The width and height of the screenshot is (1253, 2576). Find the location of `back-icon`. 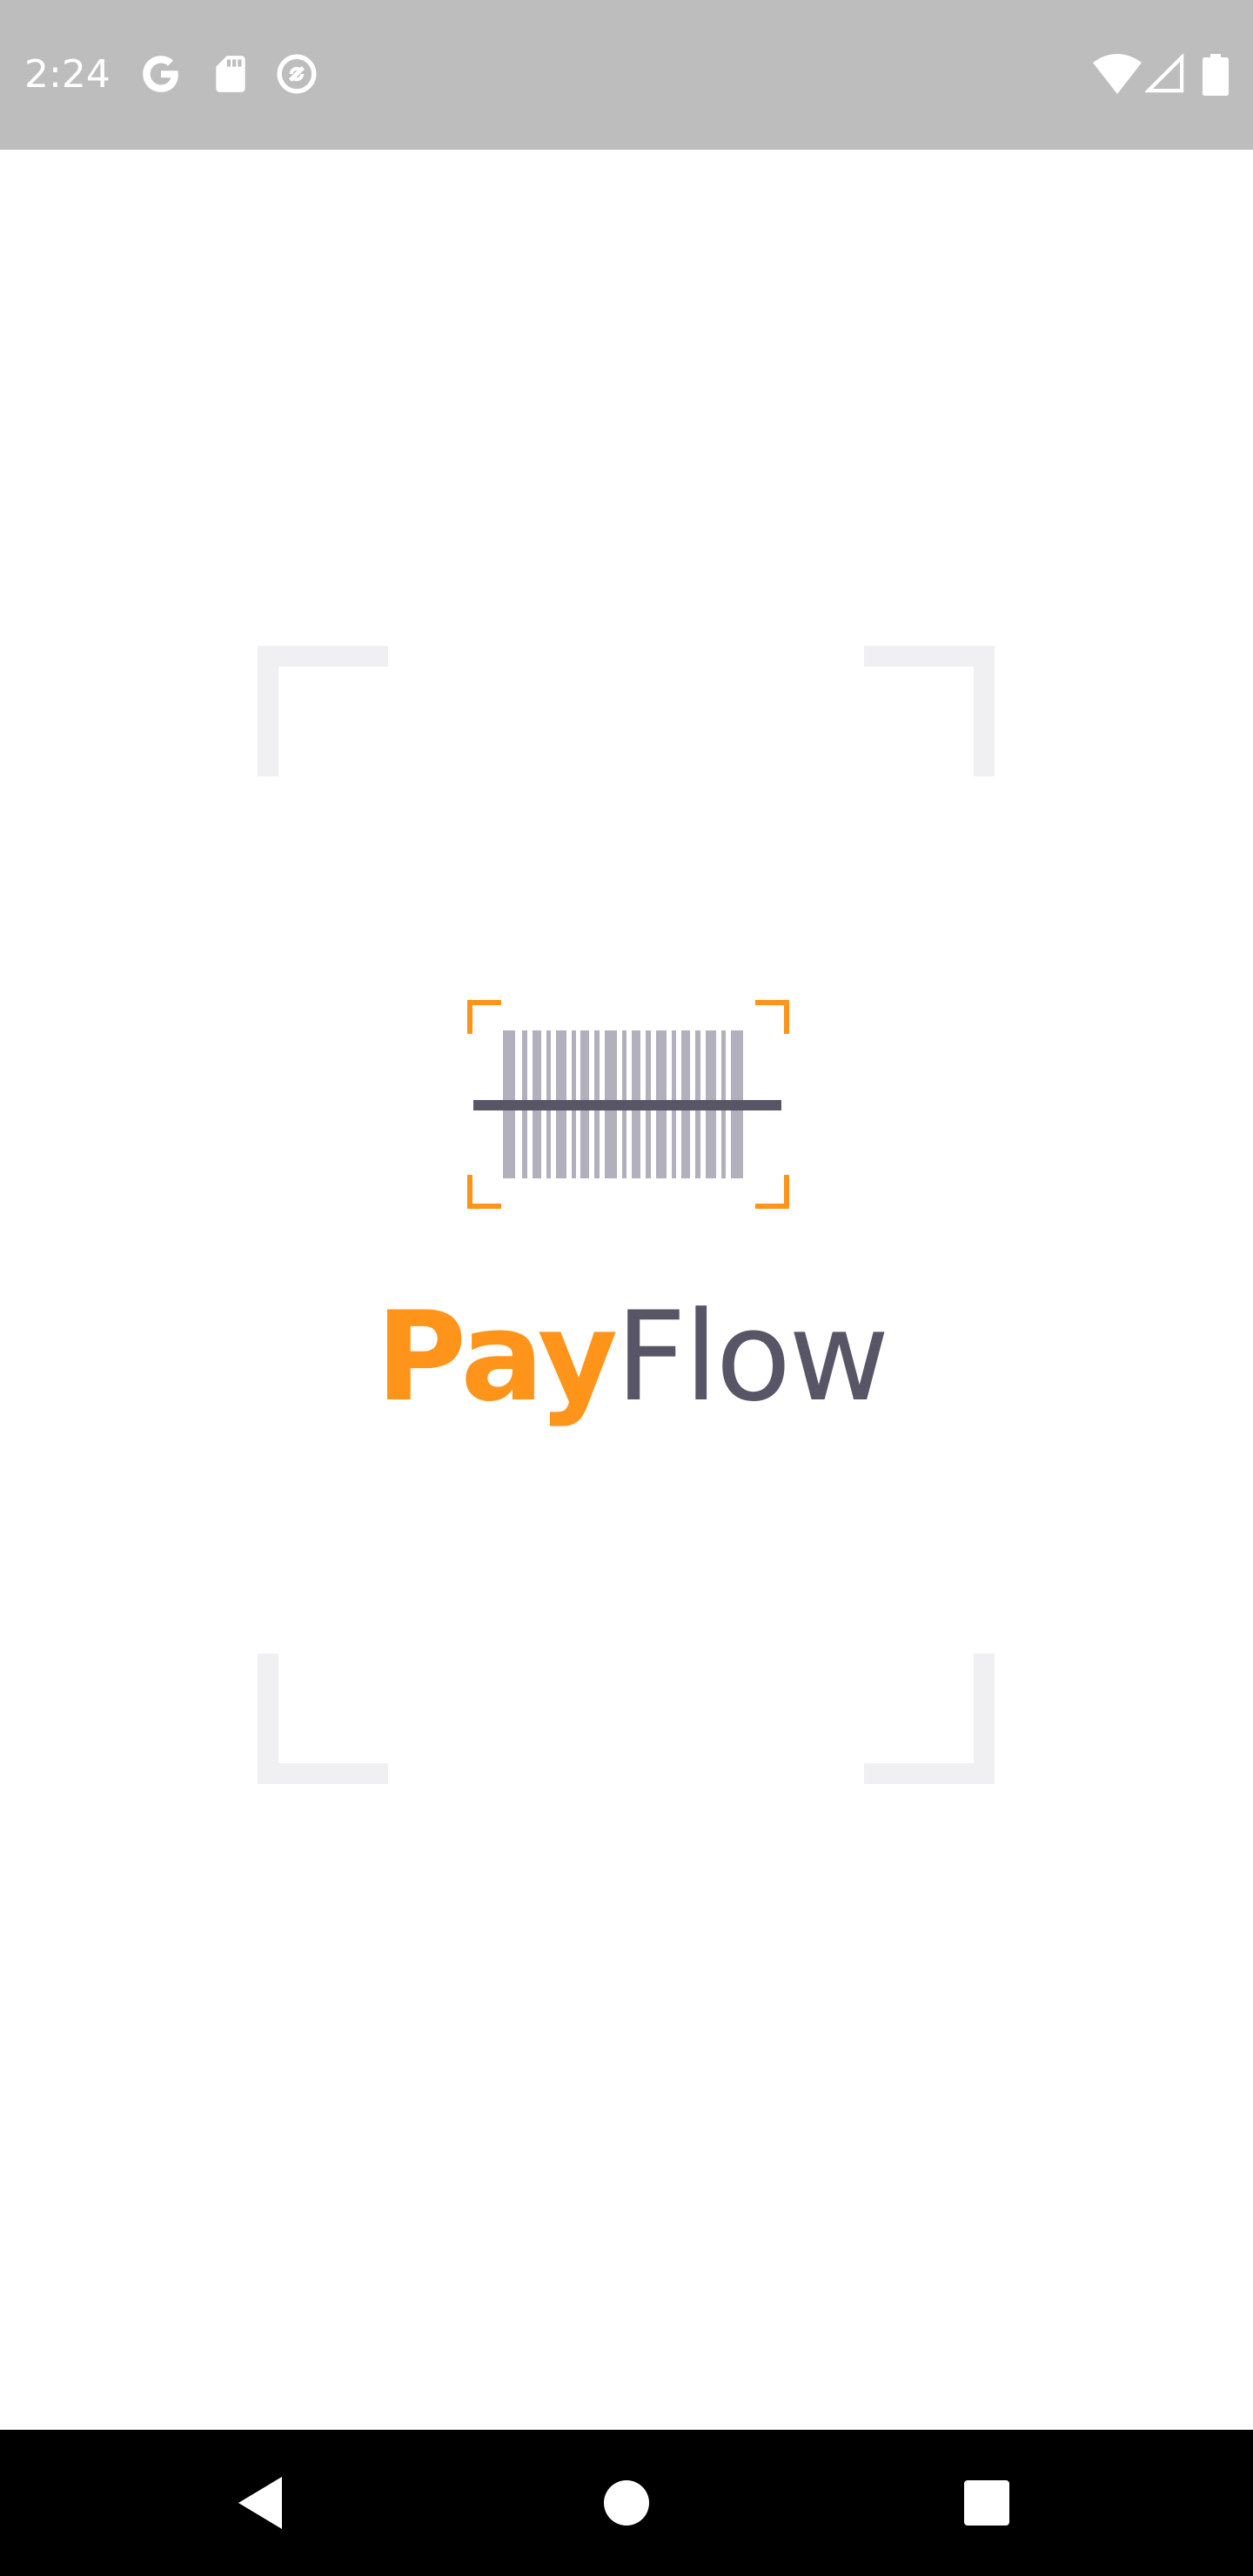

back-icon is located at coordinates (261, 2503).